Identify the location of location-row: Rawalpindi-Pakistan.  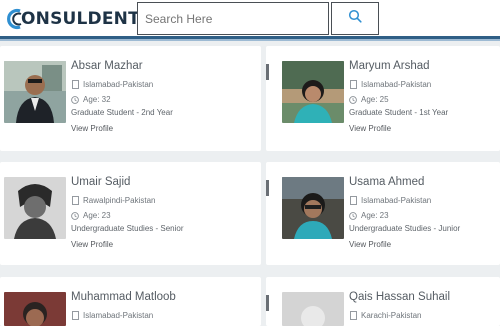
(113, 200).